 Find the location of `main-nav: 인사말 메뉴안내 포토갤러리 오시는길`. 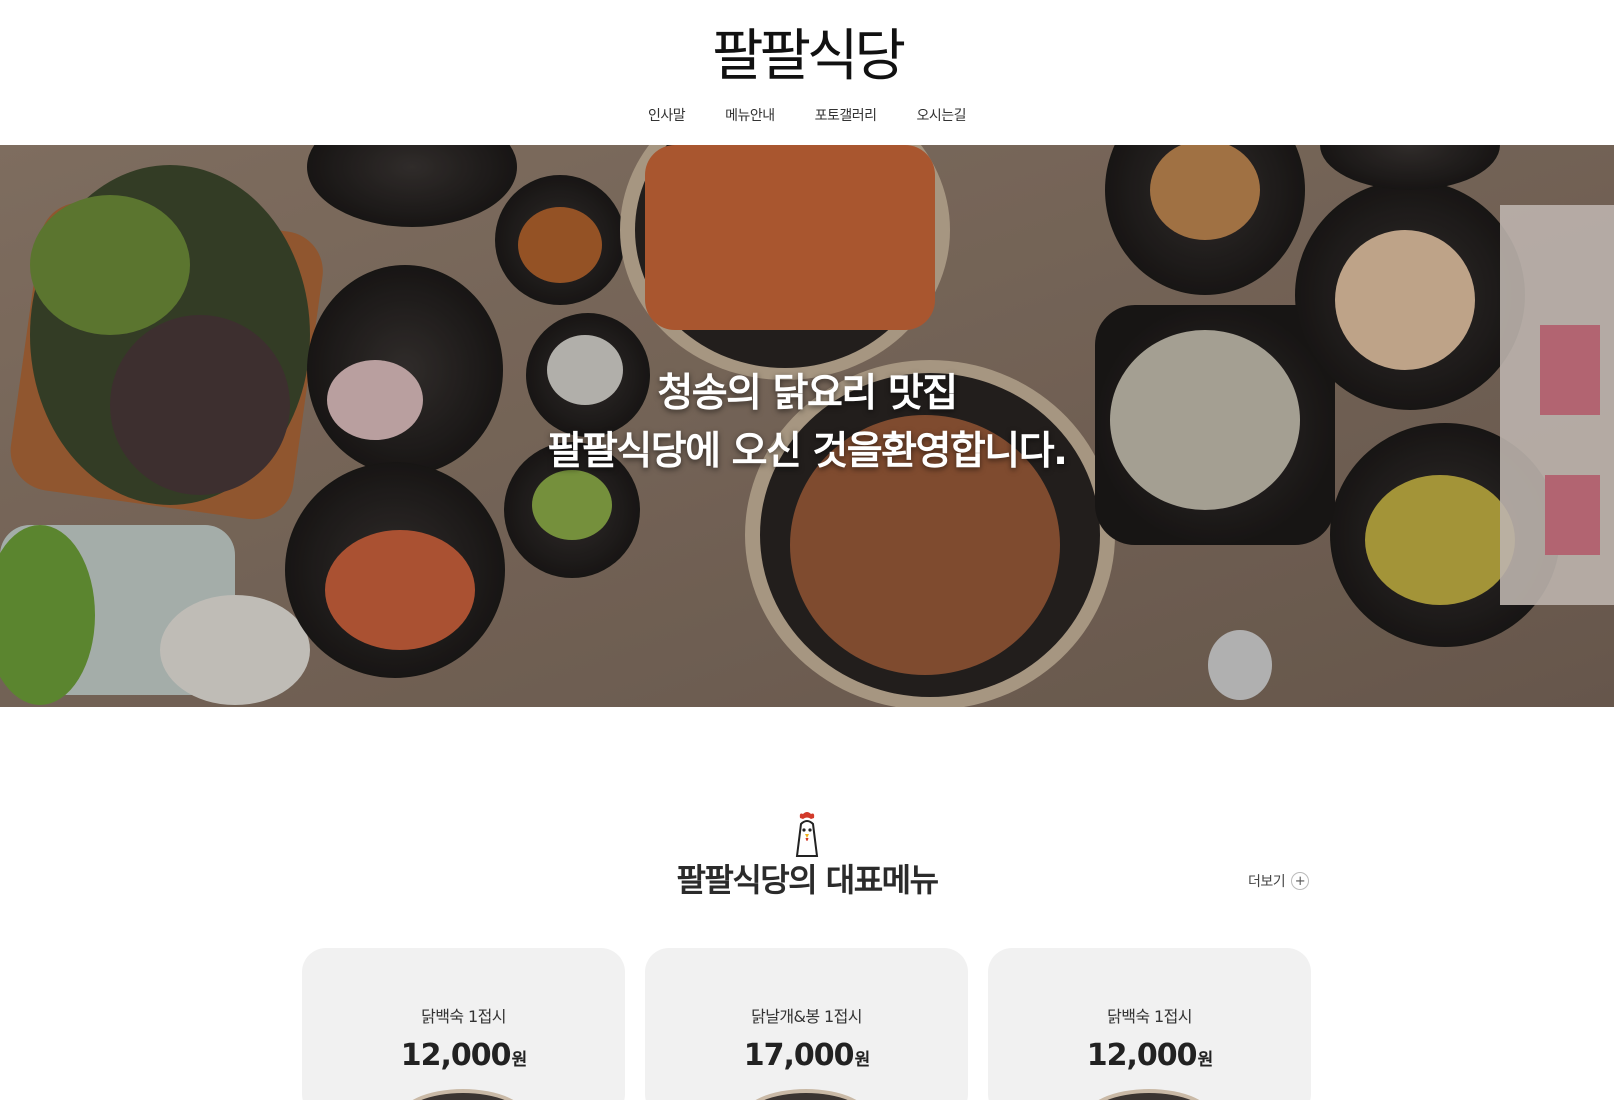

main-nav: 인사말 메뉴안내 포토갤러리 오시는길 is located at coordinates (807, 116).